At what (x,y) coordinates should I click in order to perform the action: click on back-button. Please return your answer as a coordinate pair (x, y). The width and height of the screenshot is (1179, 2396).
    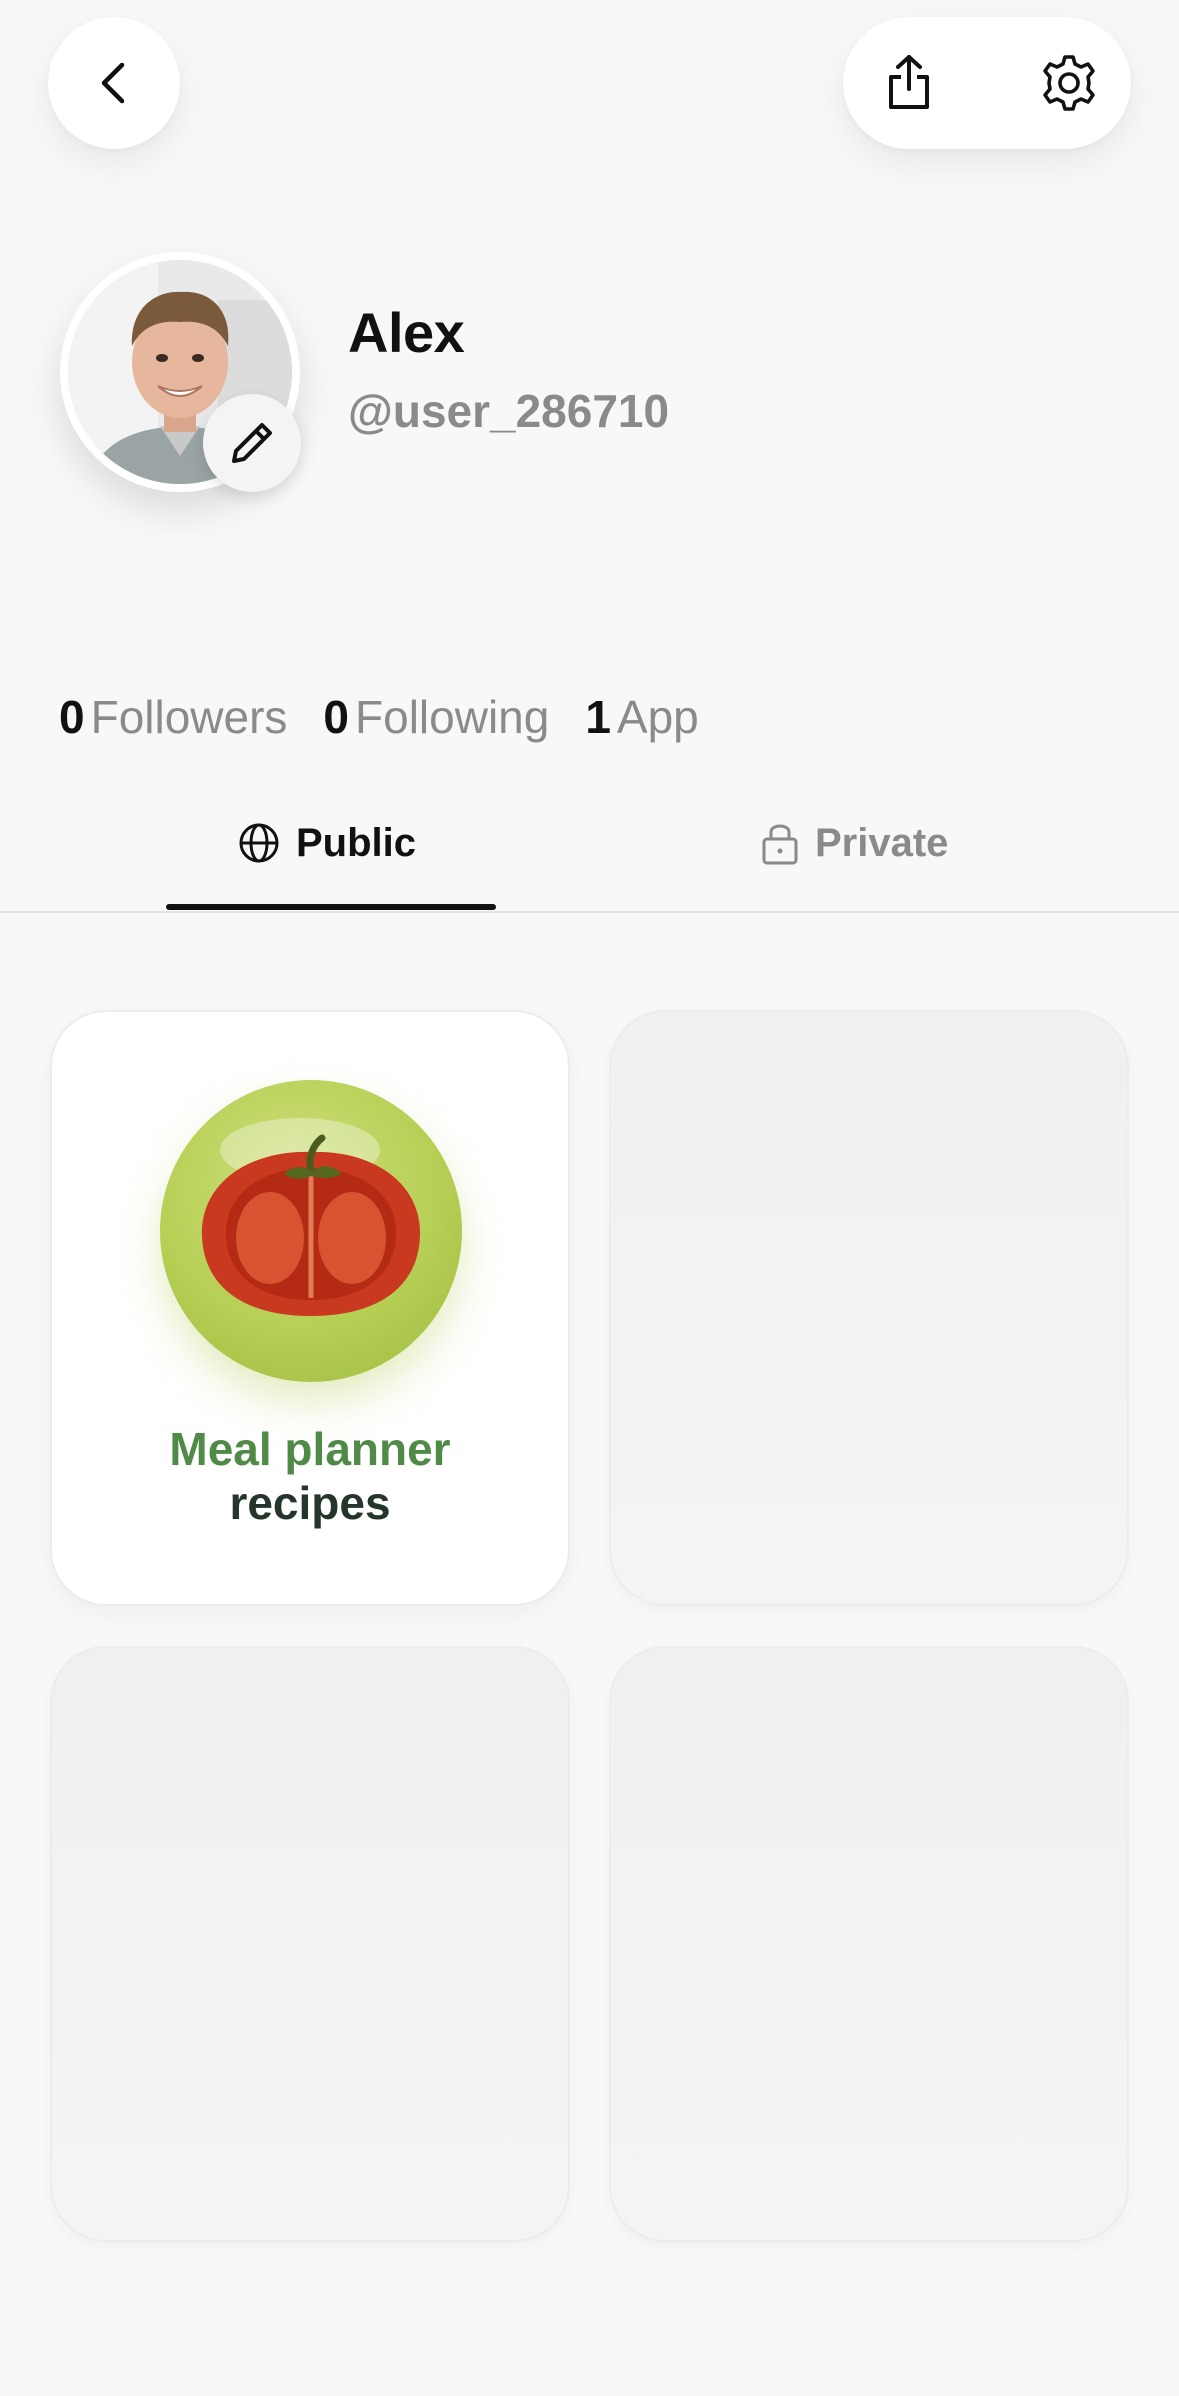
    Looking at the image, I should click on (114, 83).